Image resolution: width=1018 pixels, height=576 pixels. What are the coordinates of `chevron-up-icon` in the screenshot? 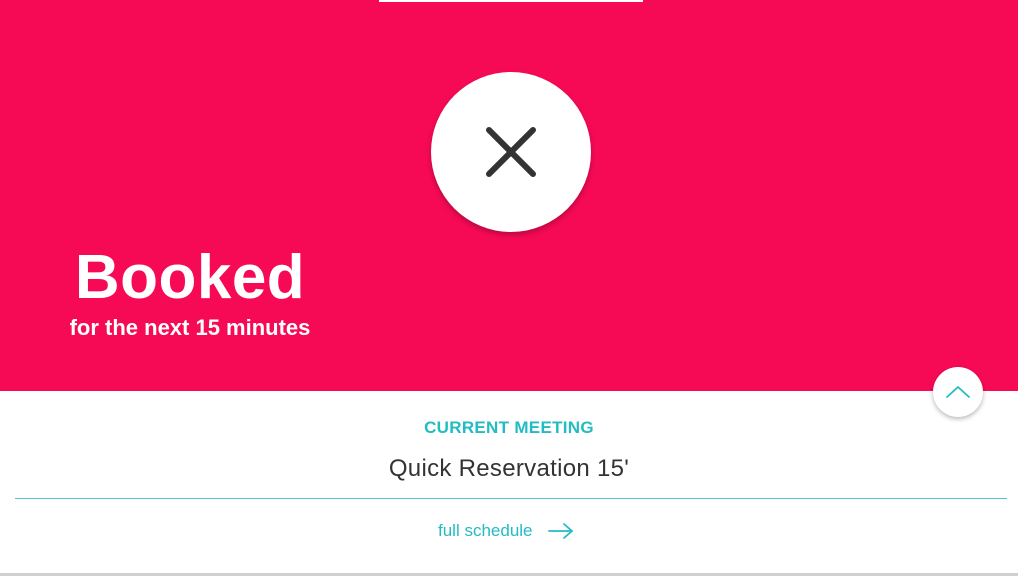 It's located at (958, 392).